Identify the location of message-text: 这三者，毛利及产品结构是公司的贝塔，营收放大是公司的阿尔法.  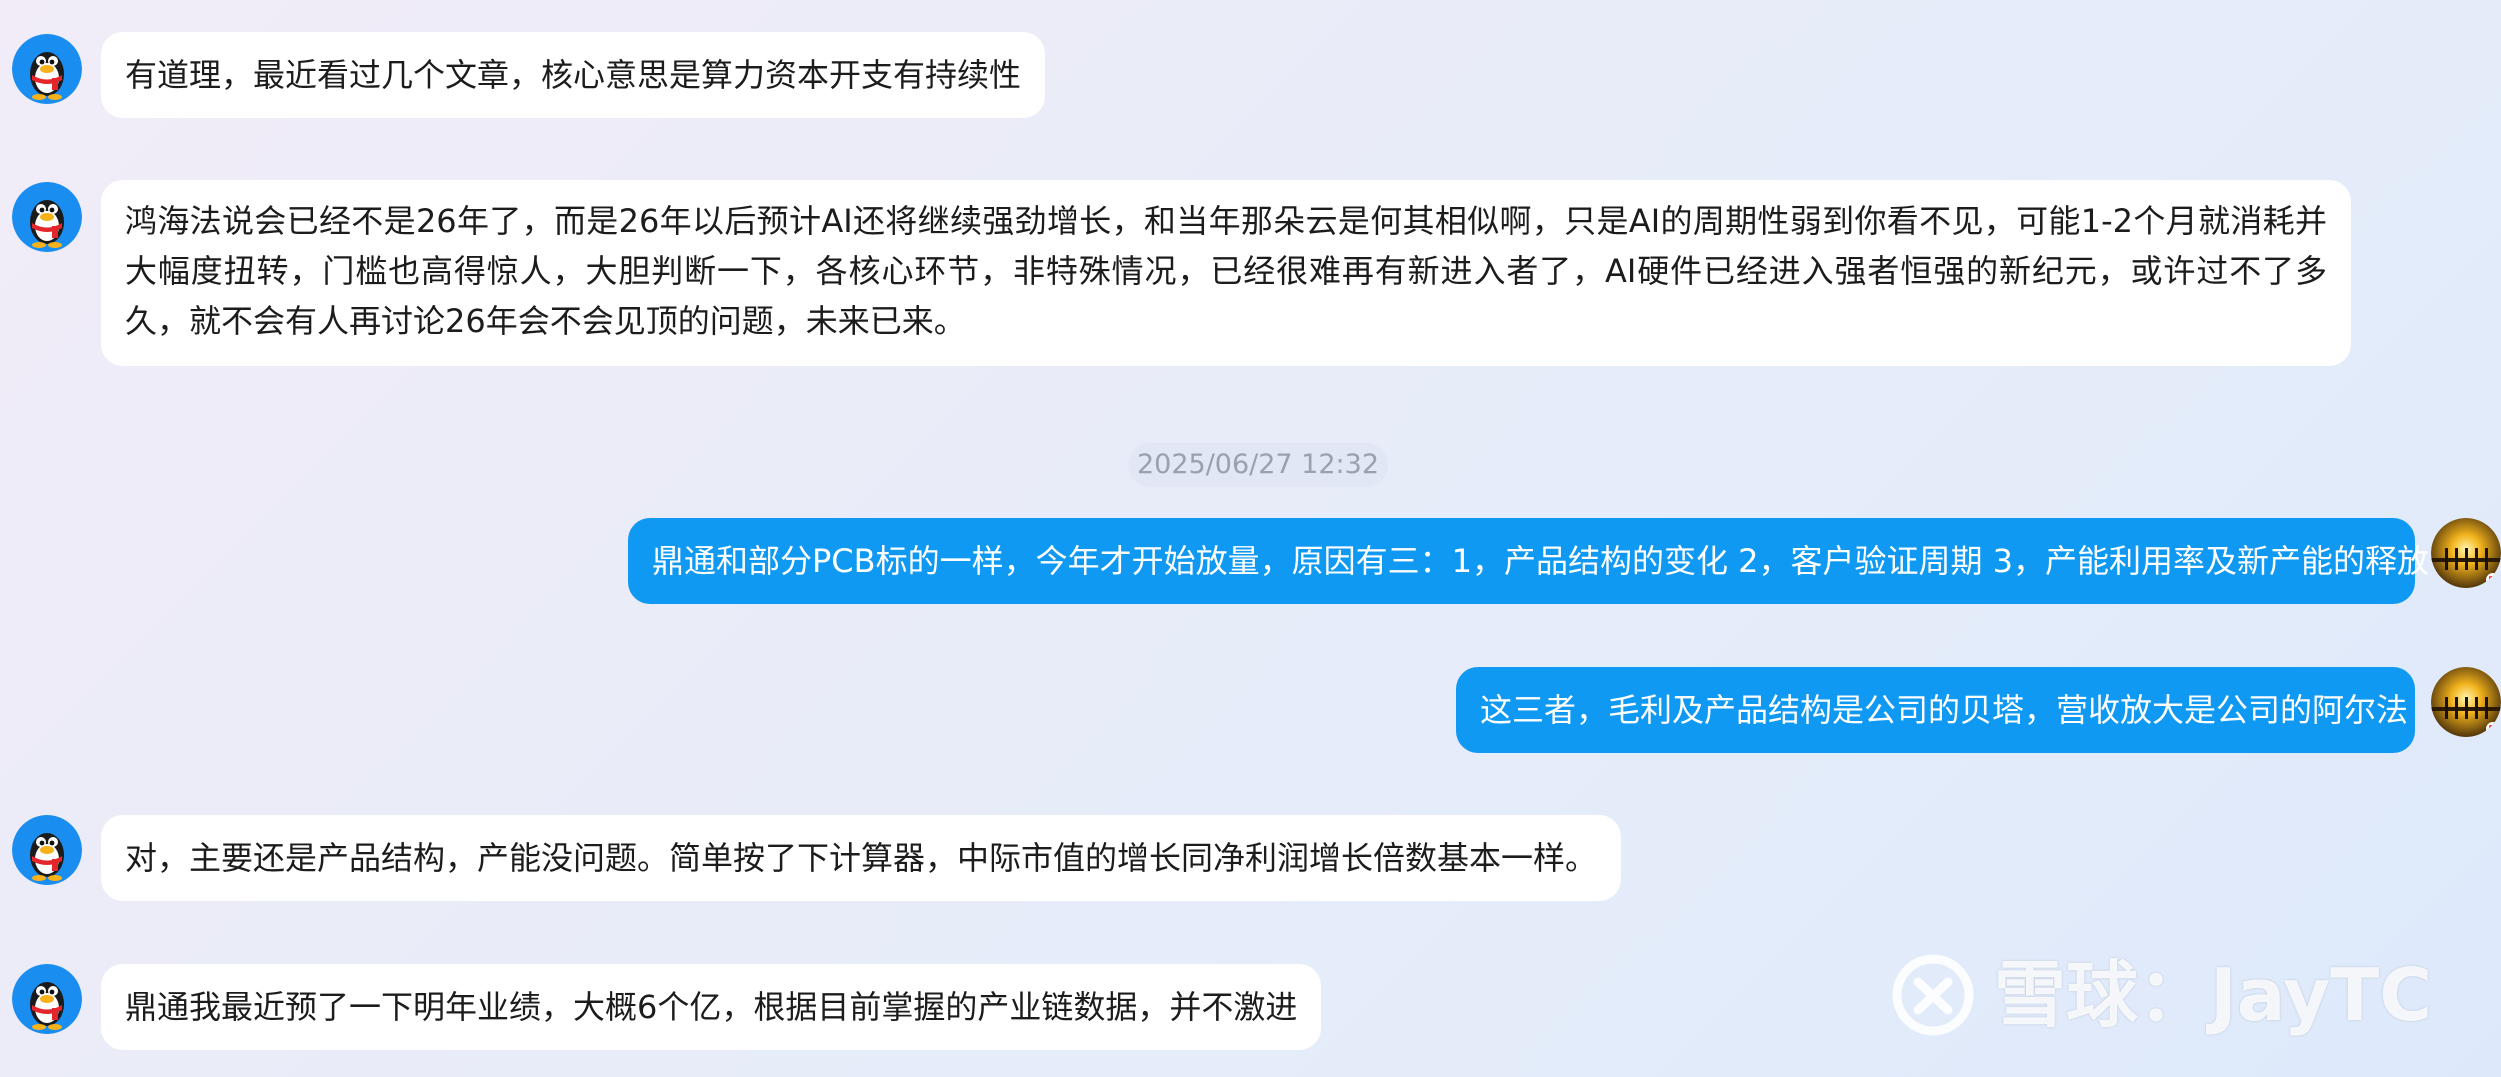
(1944, 710).